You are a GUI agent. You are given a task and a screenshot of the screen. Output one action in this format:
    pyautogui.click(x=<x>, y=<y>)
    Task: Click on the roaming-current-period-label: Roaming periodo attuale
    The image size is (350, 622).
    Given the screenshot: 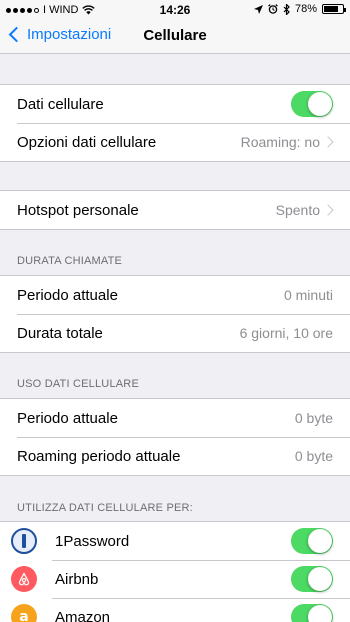 What is the action you would take?
    pyautogui.click(x=99, y=456)
    